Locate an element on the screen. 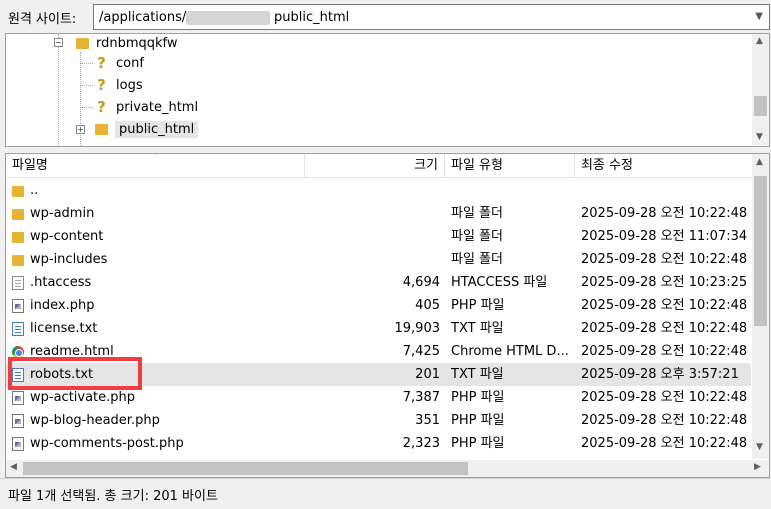 The width and height of the screenshot is (771, 509). file-name-cell: wp-includes is located at coordinates (69, 259).